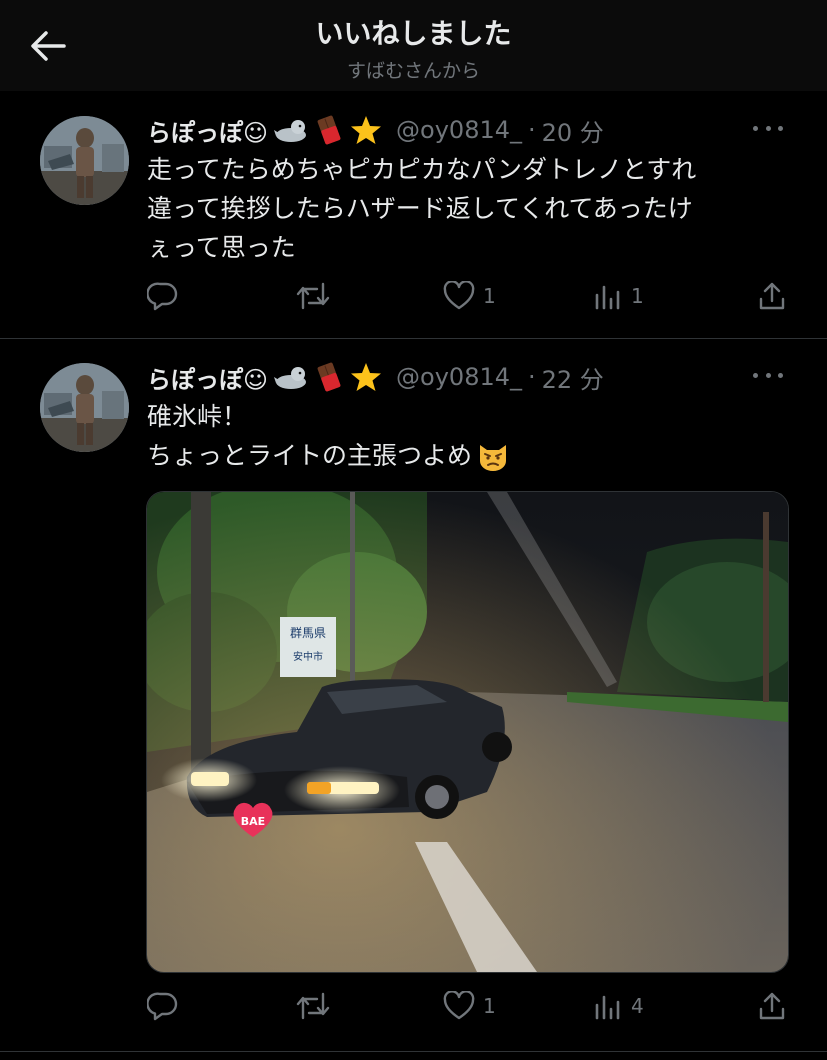 The width and height of the screenshot is (827, 1060). I want to click on tweet-meta: らぽっぽ☺ @oy0814_ · 20 分, so click(457, 130).